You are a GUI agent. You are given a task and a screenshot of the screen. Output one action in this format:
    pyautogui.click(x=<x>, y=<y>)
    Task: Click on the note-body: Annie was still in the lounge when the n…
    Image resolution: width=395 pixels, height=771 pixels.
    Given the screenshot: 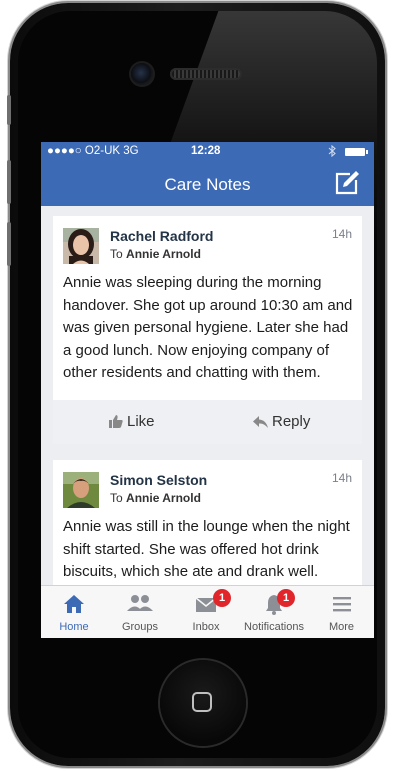 What is the action you would take?
    pyautogui.click(x=206, y=552)
    